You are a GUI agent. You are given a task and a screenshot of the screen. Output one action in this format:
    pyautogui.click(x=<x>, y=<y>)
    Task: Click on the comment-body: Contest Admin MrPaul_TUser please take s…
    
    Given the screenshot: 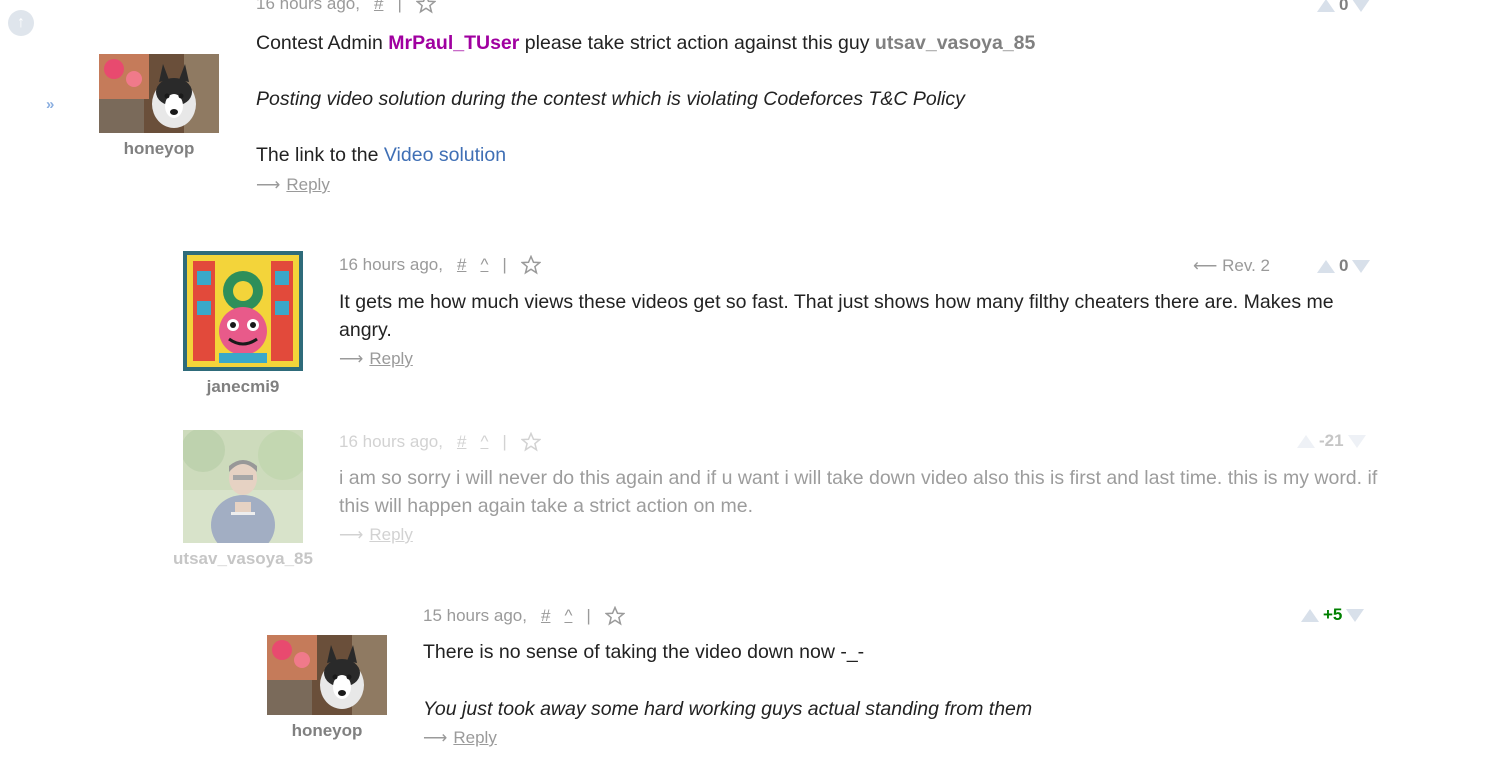 What is the action you would take?
    pyautogui.click(x=806, y=99)
    